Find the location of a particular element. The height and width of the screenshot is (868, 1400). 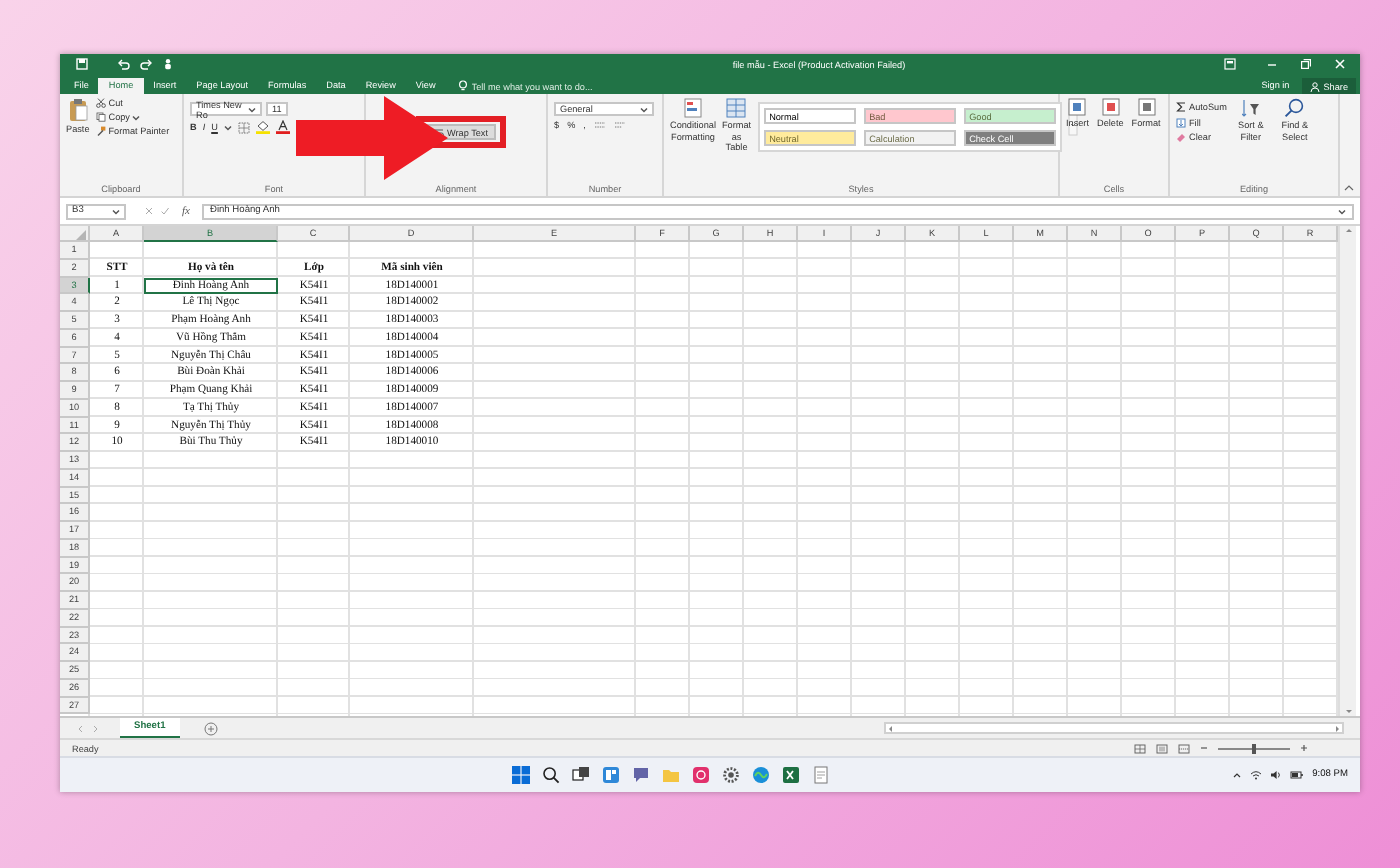

paintbrush-icon is located at coordinates (100, 131).